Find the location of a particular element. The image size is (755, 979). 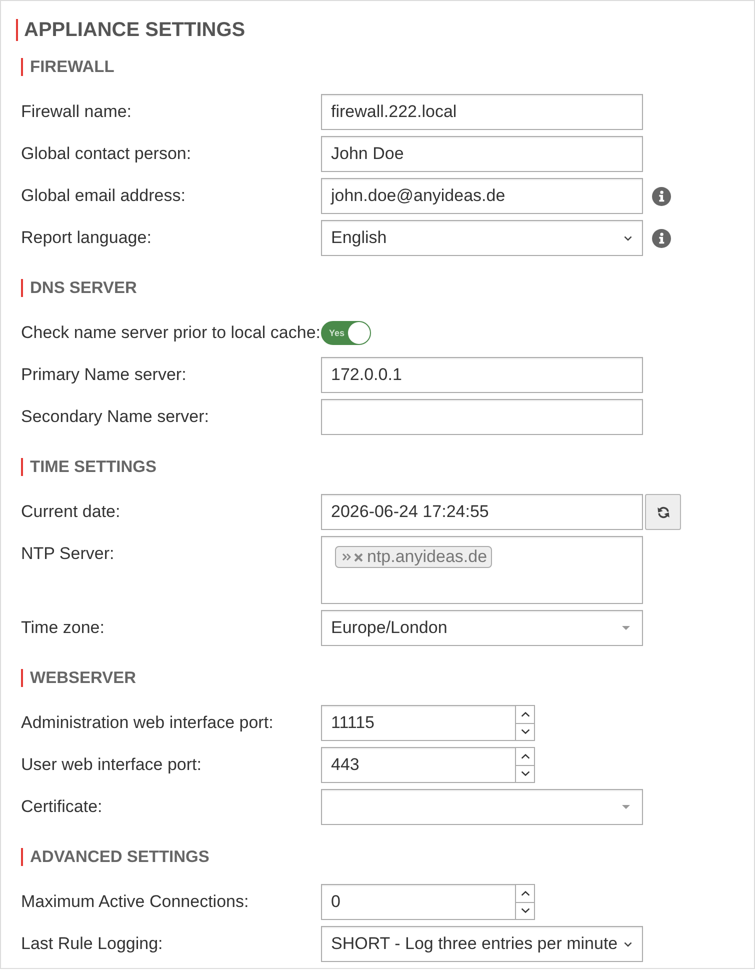

field-label: Certificate: is located at coordinates (62, 807).